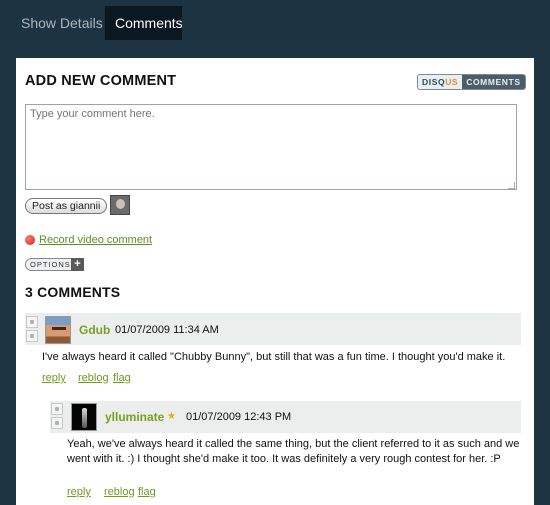  What do you see at coordinates (440, 82) in the screenshot?
I see `disqus-logo-text: DISQUS` at bounding box center [440, 82].